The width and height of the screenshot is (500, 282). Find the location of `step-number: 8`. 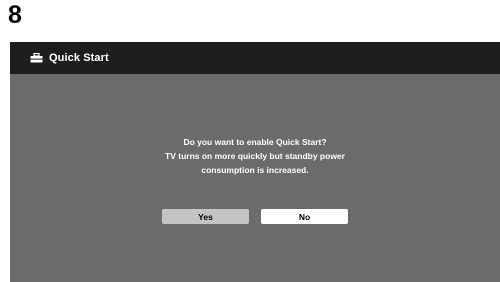

step-number: 8 is located at coordinates (15, 15).